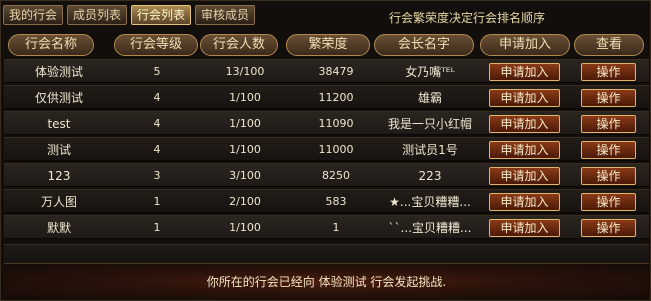 This screenshot has width=651, height=301. What do you see at coordinates (525, 45) in the screenshot?
I see `header-apply-join: 申请加入` at bounding box center [525, 45].